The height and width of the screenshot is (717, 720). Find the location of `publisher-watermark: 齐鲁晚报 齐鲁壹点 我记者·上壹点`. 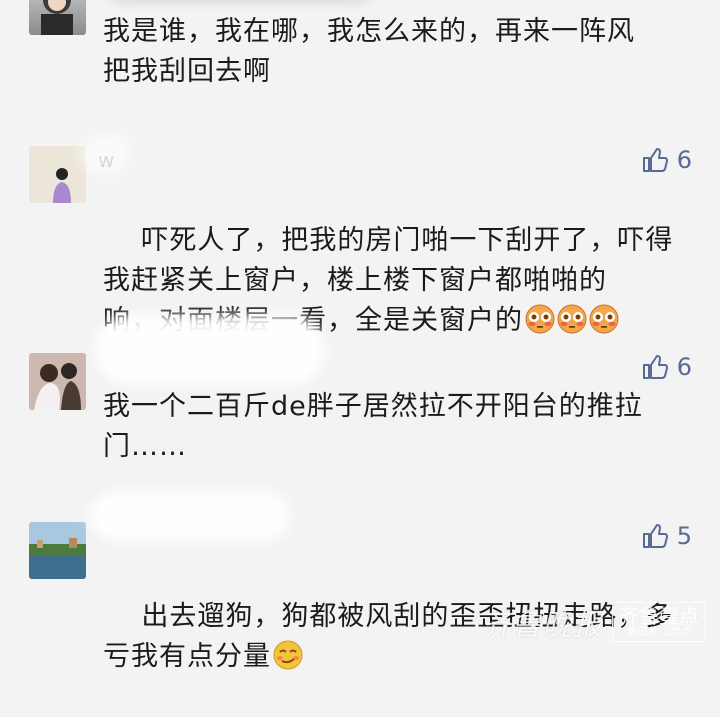

publisher-watermark: 齐鲁晚报 齐鲁壹点 我记者·上壹点 is located at coordinates (594, 622).